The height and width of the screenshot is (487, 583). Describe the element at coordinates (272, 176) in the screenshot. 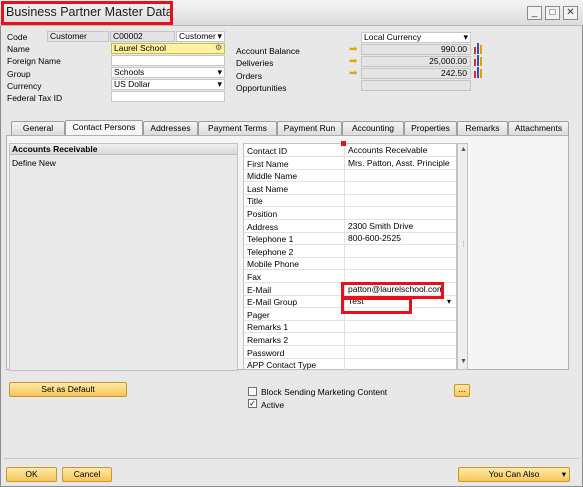

I see `contact-field-label: Middle Name` at that location.